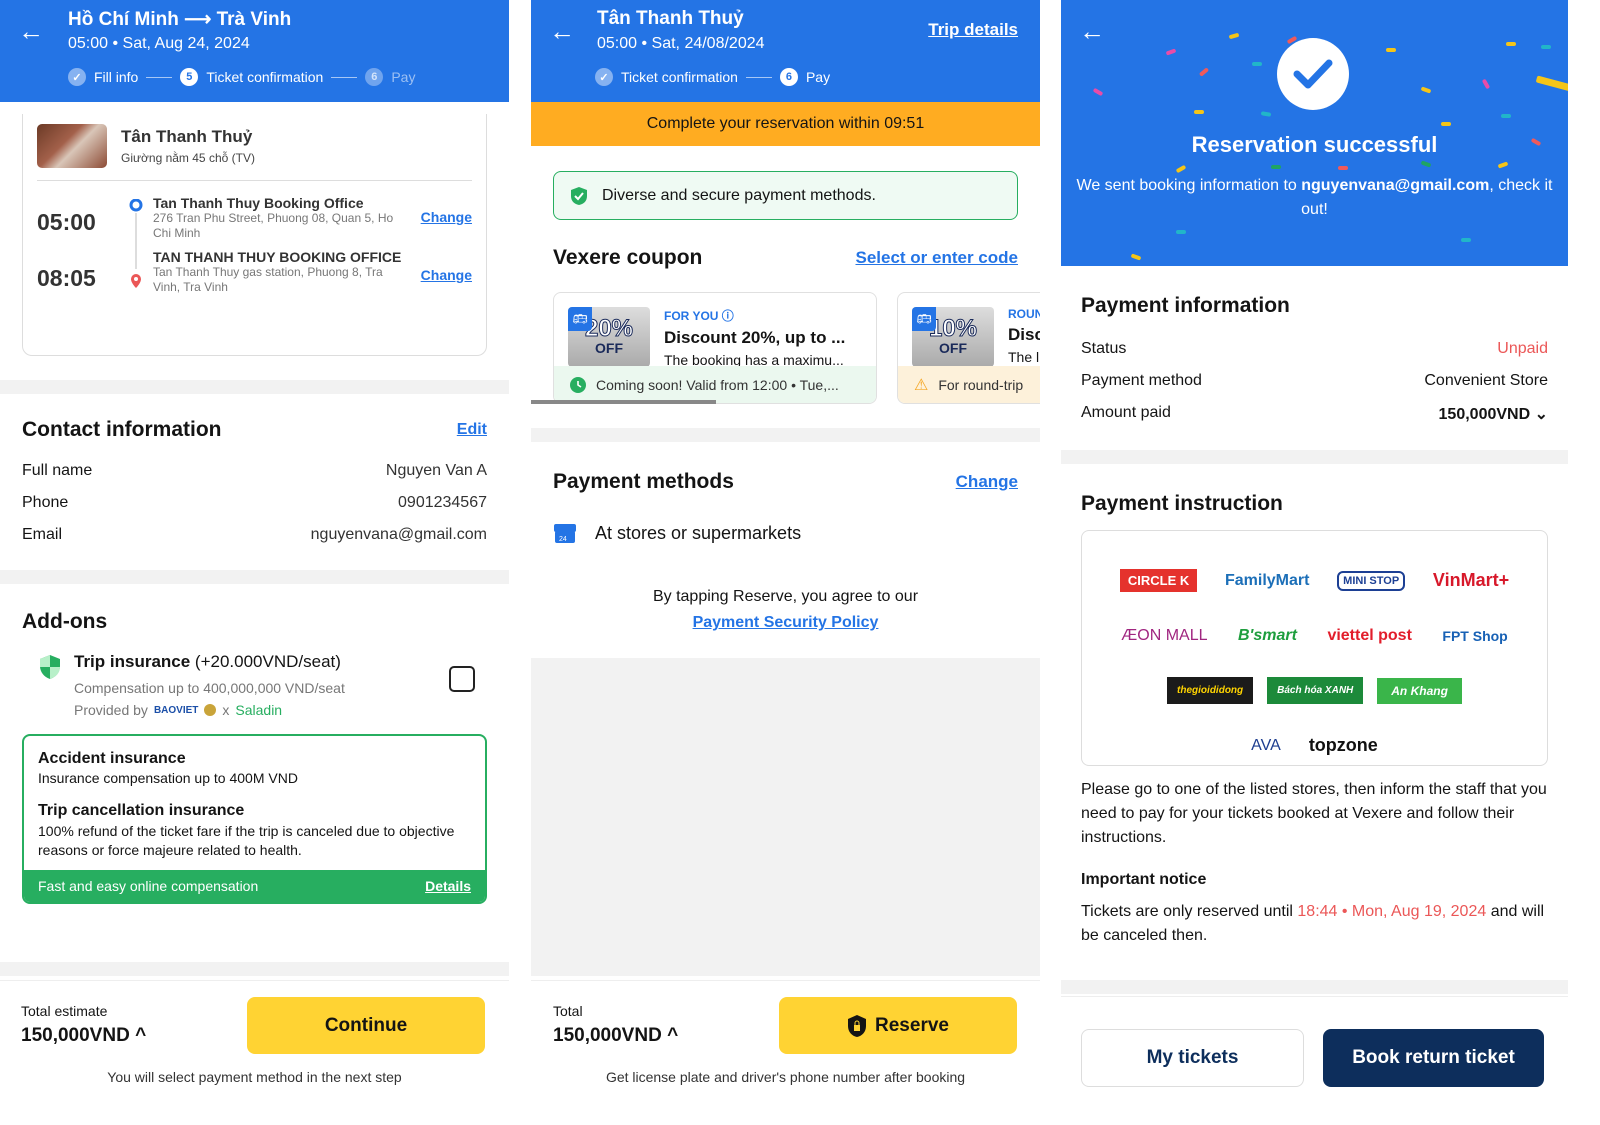 This screenshot has height=1125, width=1600. What do you see at coordinates (565, 533) in the screenshot?
I see `store-24h-icon: 24` at bounding box center [565, 533].